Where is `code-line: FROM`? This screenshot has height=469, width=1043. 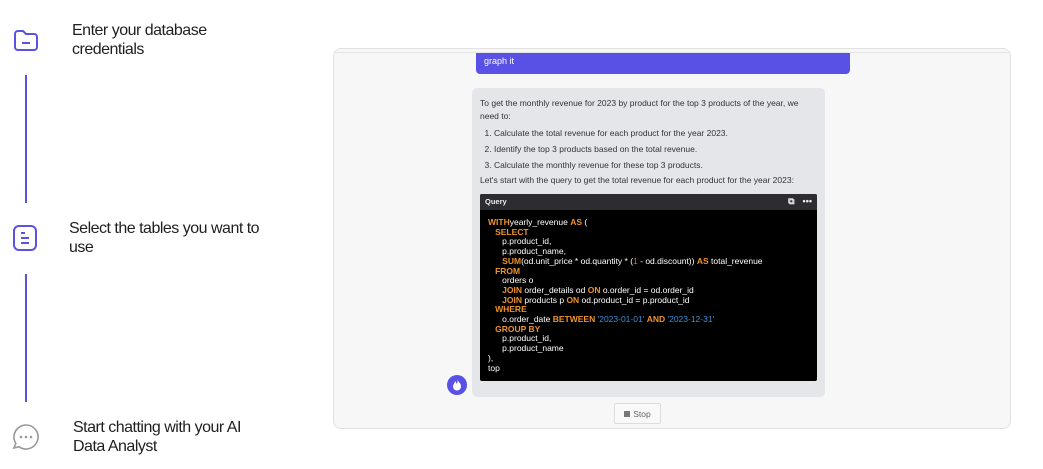
code-line: FROM is located at coordinates (648, 271).